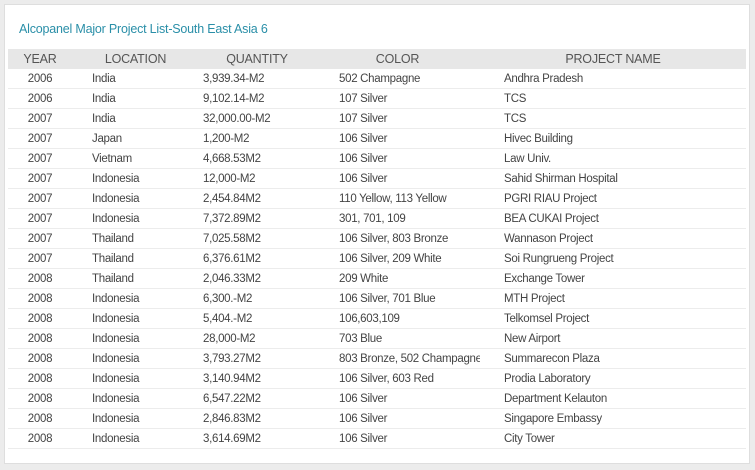 This screenshot has width=755, height=470. What do you see at coordinates (135, 59) in the screenshot?
I see `column-header-location: LOCATION` at bounding box center [135, 59].